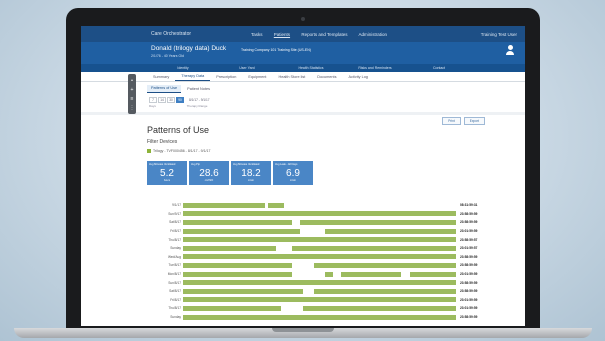  Describe the element at coordinates (282, 34) in the screenshot. I see `nav-patients: Patients` at that location.